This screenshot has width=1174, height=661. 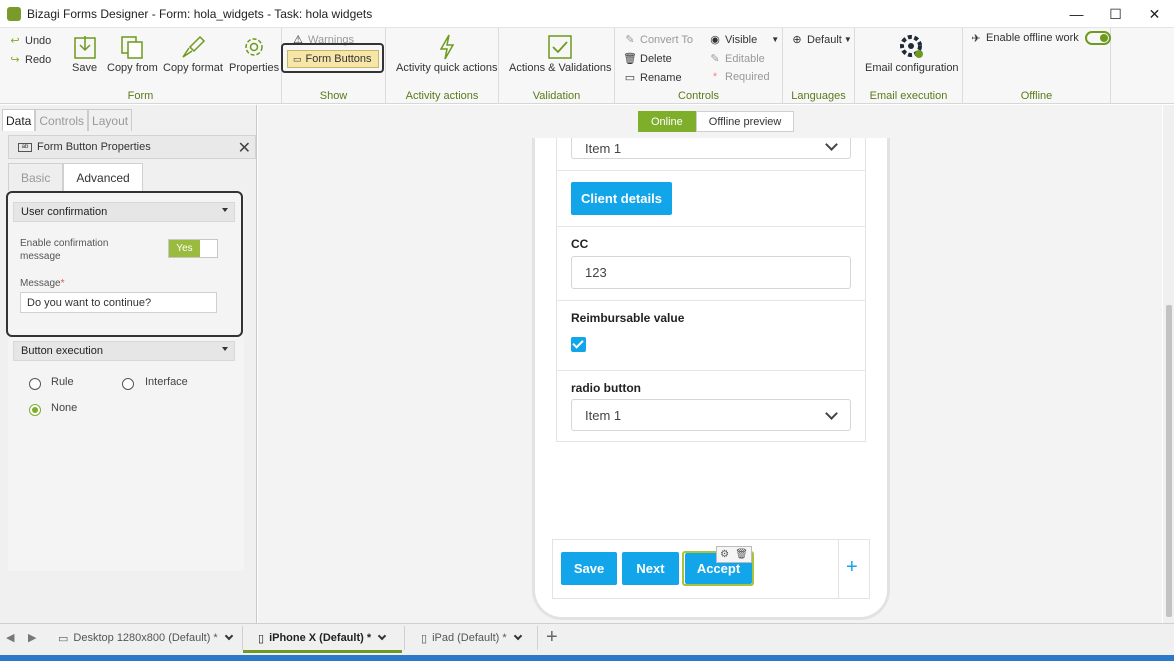 I want to click on cc-input: 123, so click(x=711, y=272).